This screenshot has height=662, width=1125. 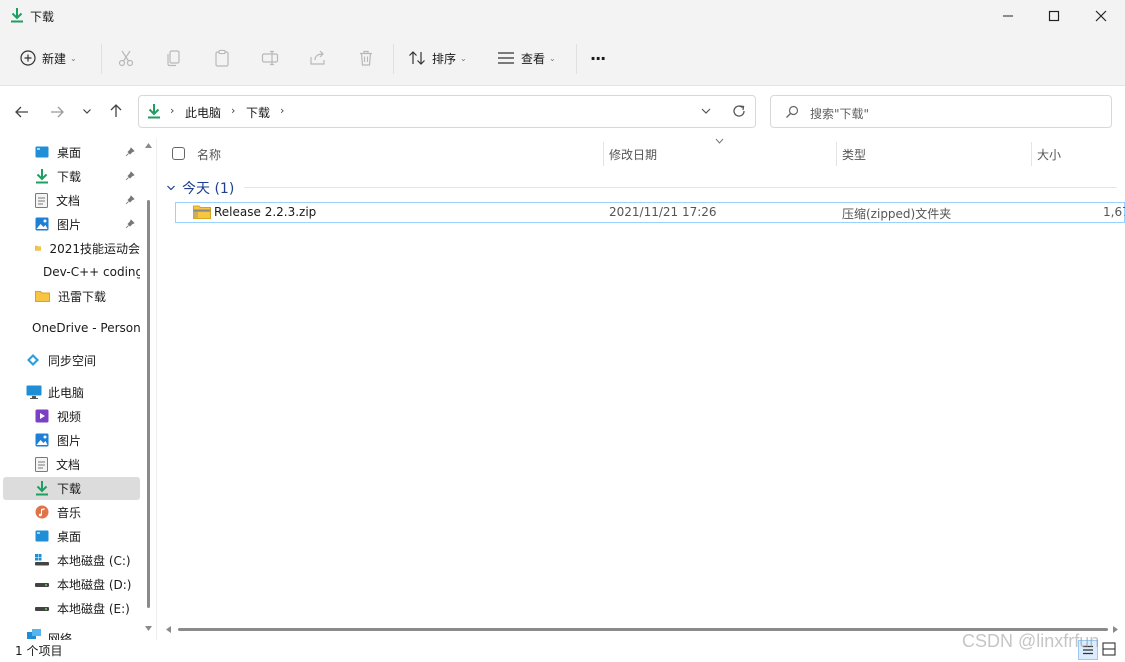 What do you see at coordinates (156, 389) in the screenshot?
I see `pane-divider` at bounding box center [156, 389].